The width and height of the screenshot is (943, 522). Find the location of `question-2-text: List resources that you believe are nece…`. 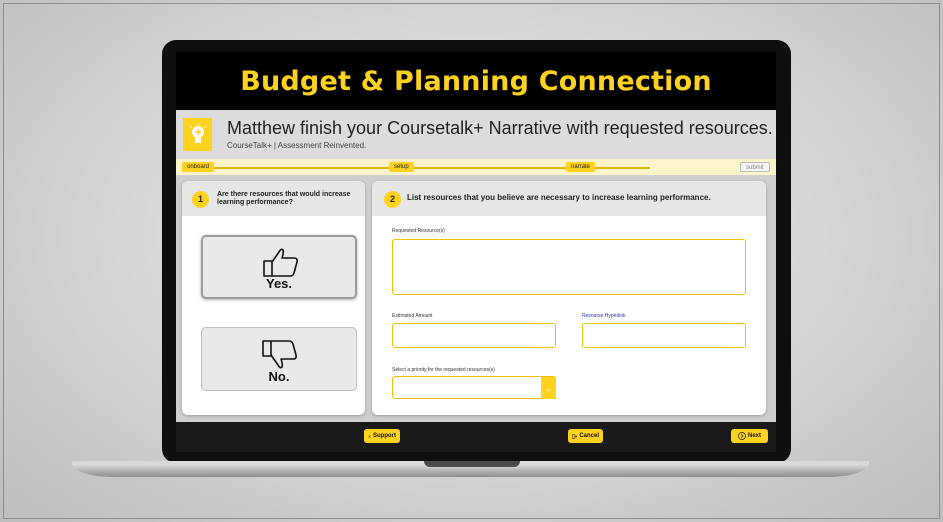

question-2-text: List resources that you believe are nece… is located at coordinates (559, 197).